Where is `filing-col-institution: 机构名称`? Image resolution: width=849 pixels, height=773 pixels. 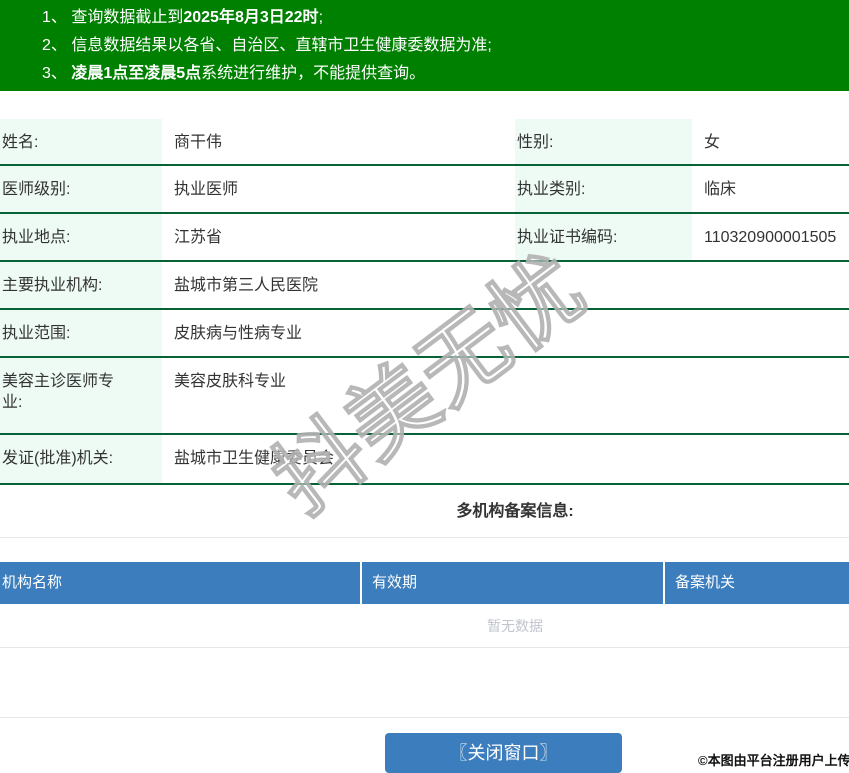
filing-col-institution: 机构名称 is located at coordinates (181, 583).